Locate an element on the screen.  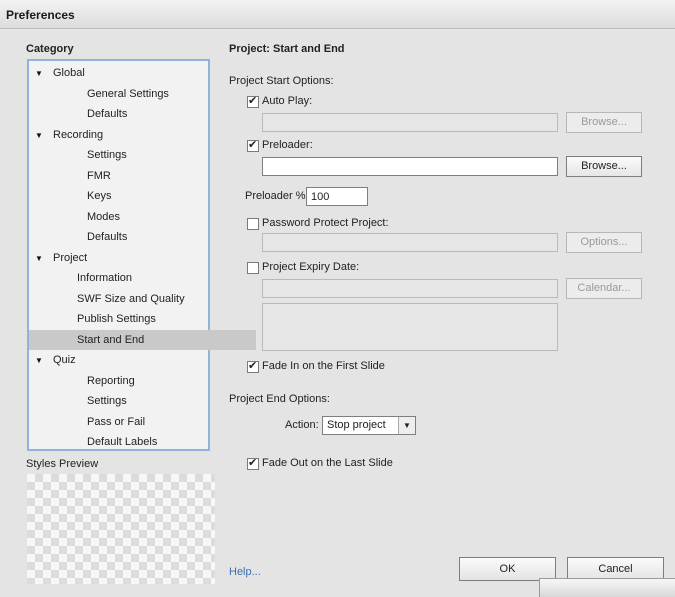
auto-play-field is located at coordinates (410, 122).